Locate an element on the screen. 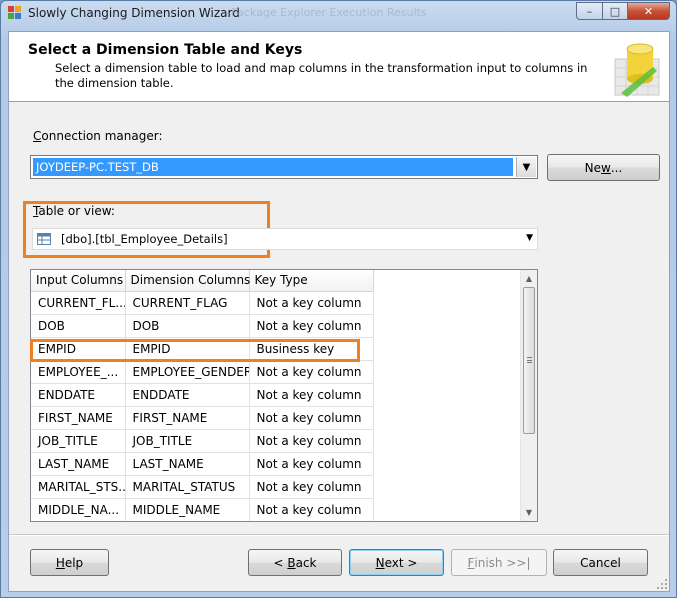  connection-manager-value: JOYDEEP-PC.TEST_DB is located at coordinates (273, 167).